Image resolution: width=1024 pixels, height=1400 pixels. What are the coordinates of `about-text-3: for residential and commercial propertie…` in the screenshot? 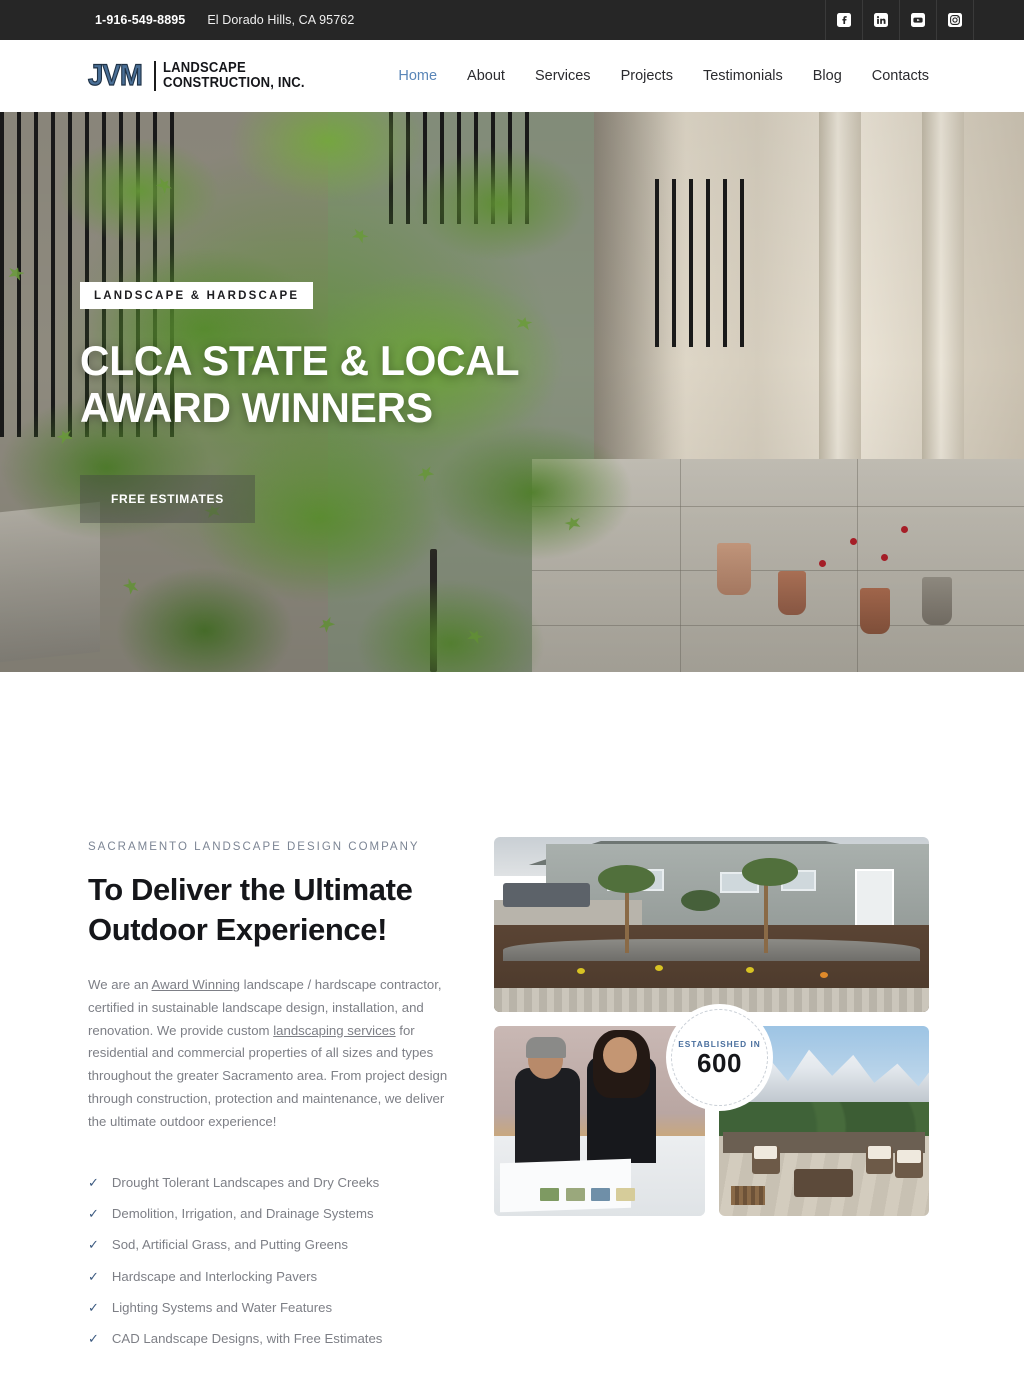 It's located at (268, 1075).